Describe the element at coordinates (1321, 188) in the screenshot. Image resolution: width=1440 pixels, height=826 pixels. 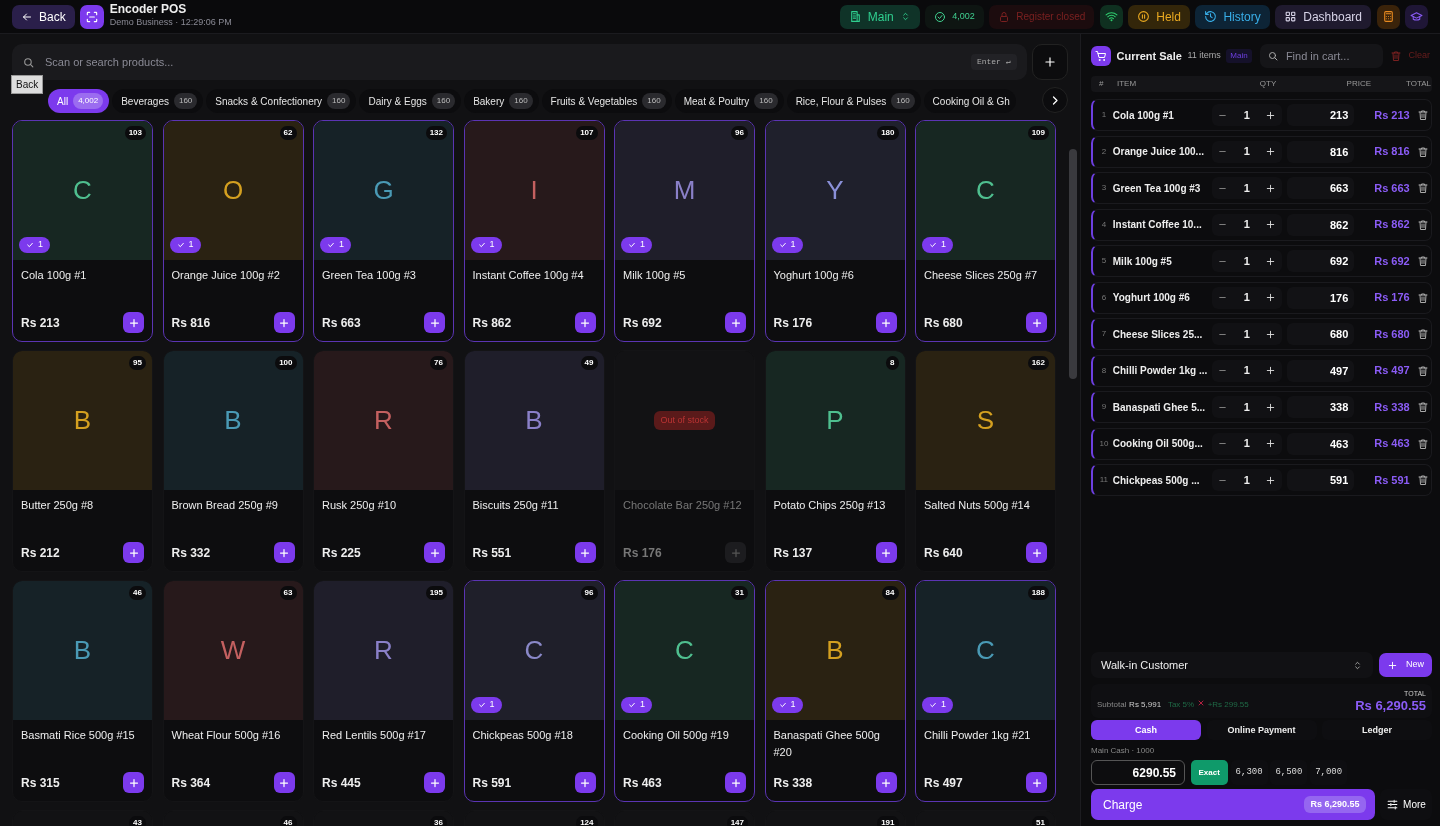
I see `price-field: 663` at that location.